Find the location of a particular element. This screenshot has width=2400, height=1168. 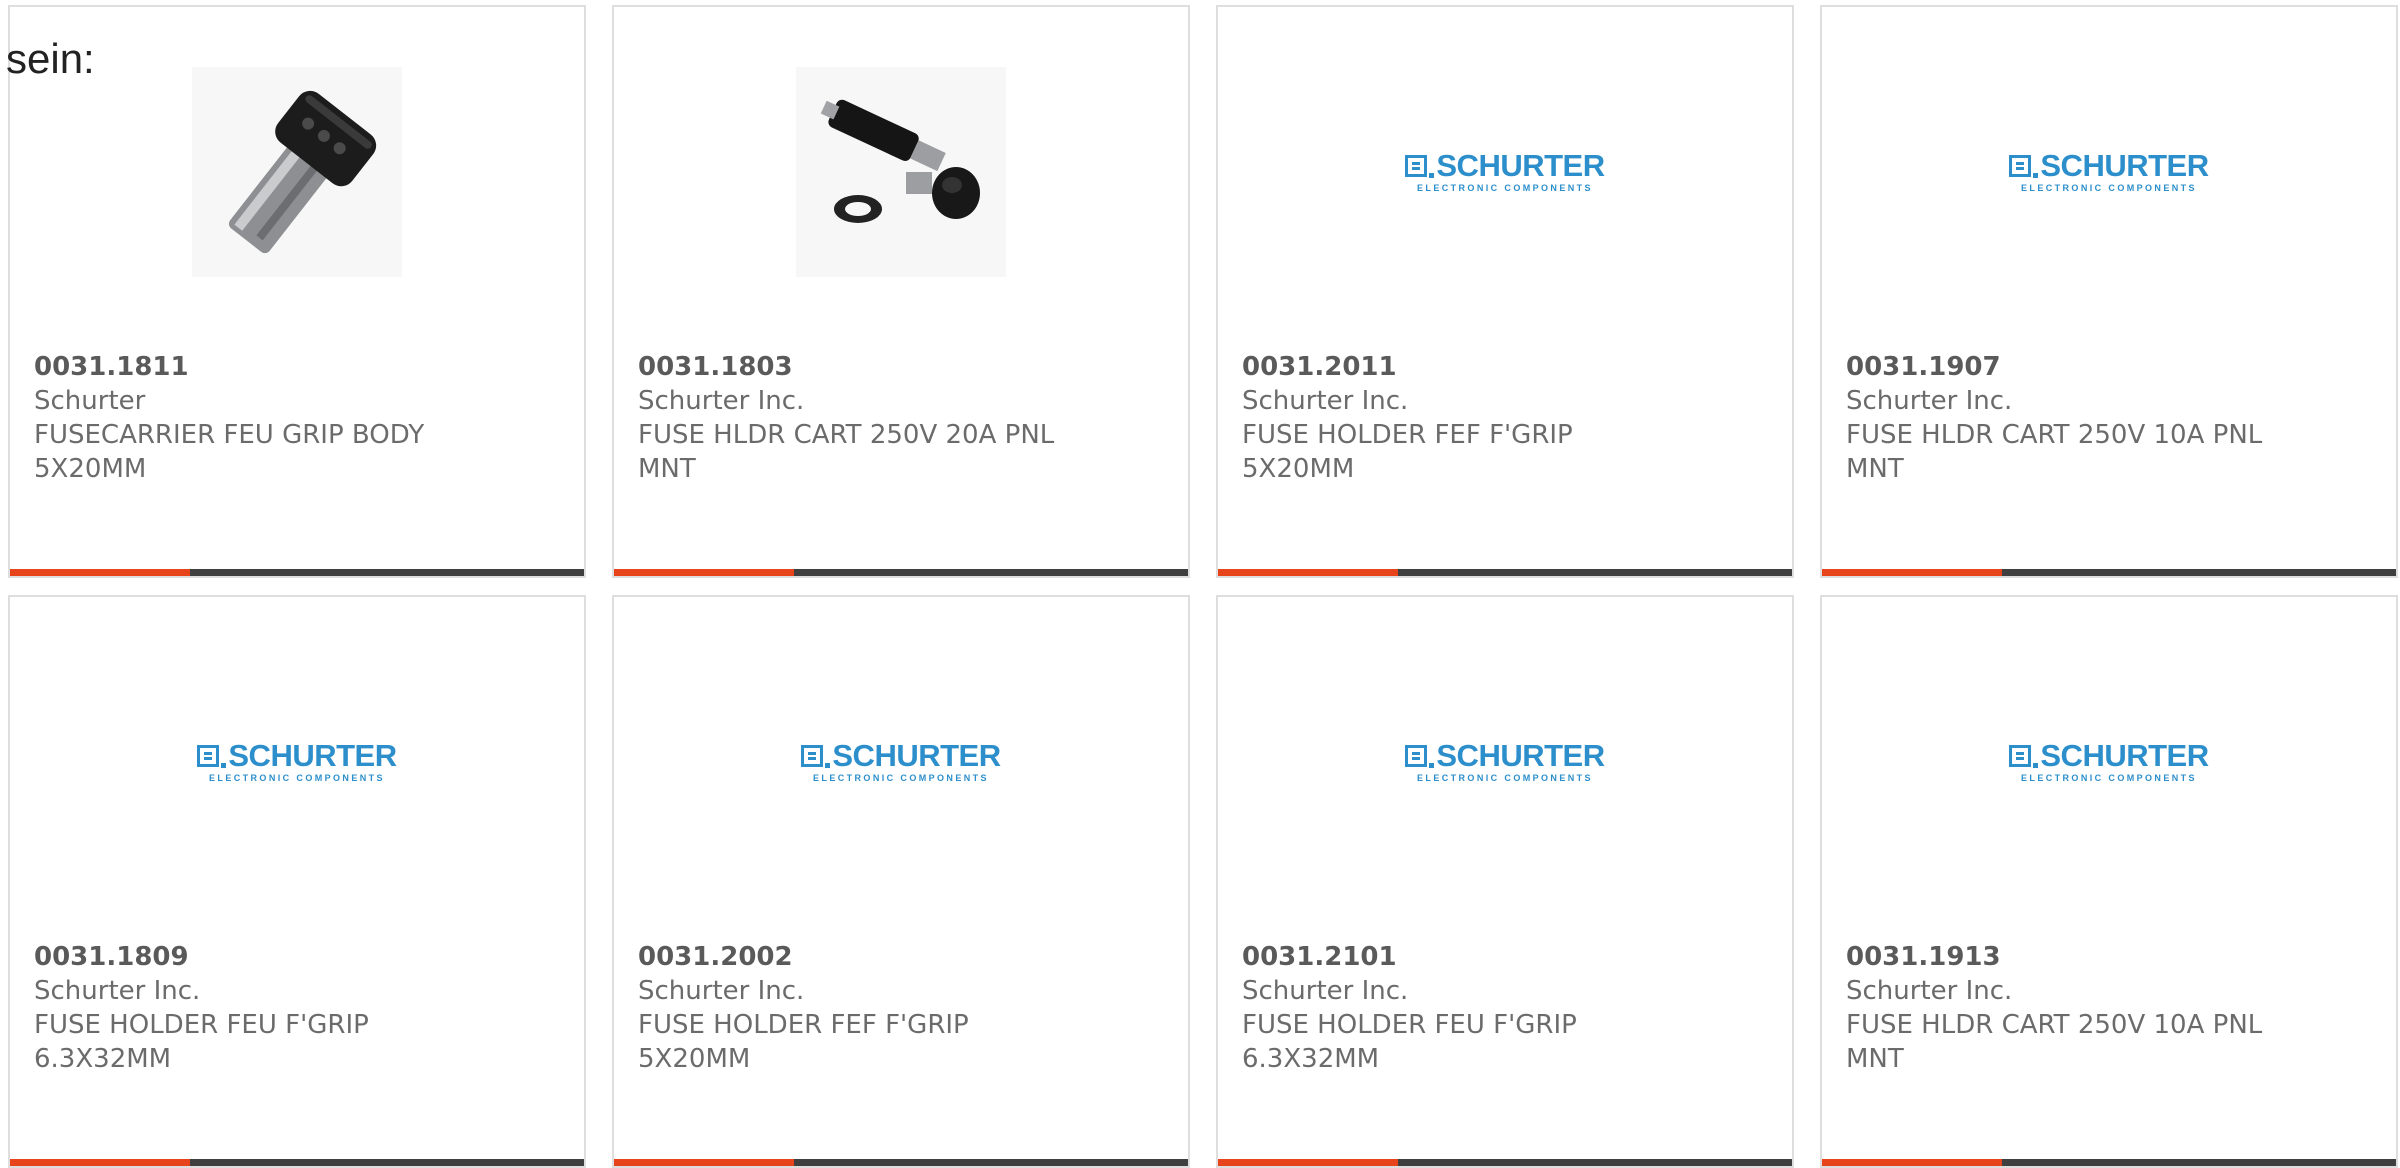

part-number: 0031.1811 is located at coordinates (284, 367).